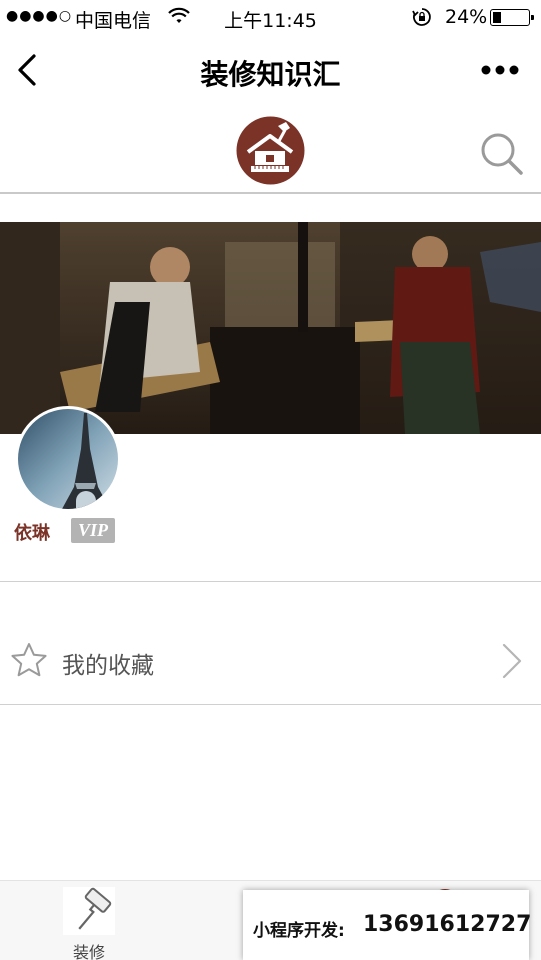  I want to click on more-icon, so click(500, 70).